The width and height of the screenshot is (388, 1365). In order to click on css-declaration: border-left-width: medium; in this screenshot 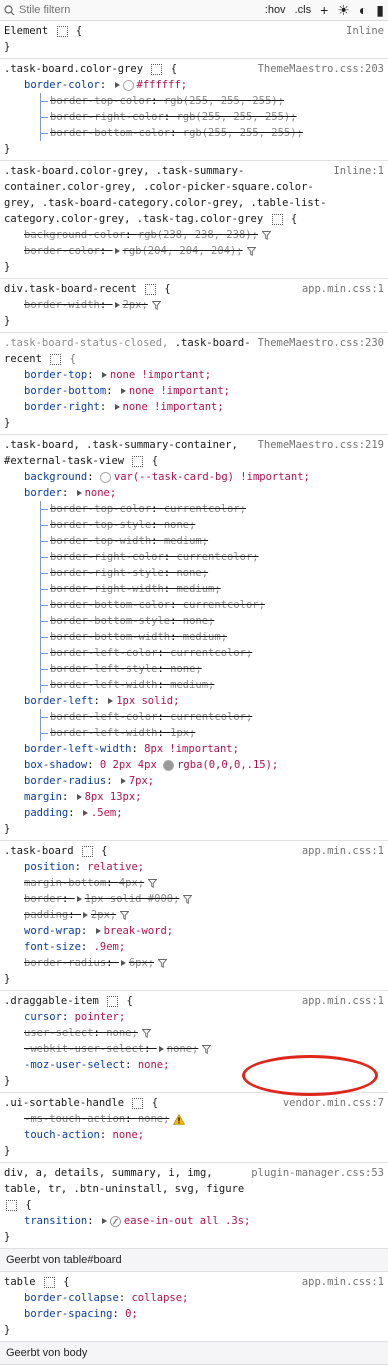, I will do `click(194, 685)`.